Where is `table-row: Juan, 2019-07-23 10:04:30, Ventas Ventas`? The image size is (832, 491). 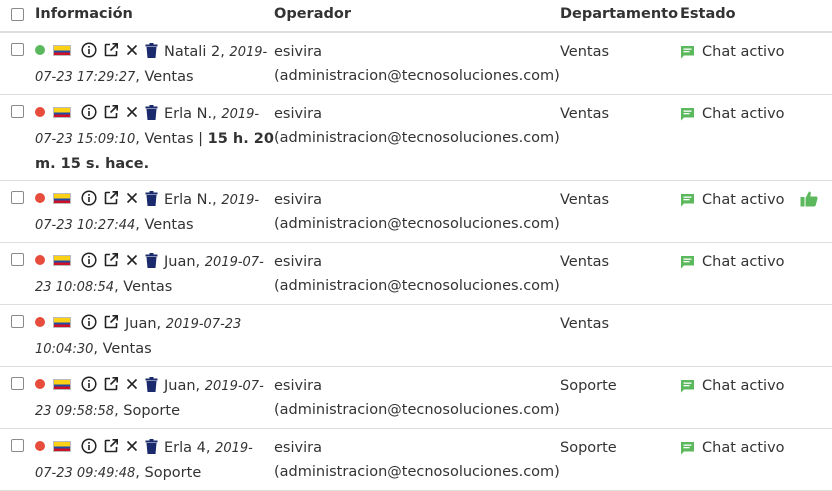
table-row: Juan, 2019-07-23 10:04:30, Ventas Ventas is located at coordinates (416, 335).